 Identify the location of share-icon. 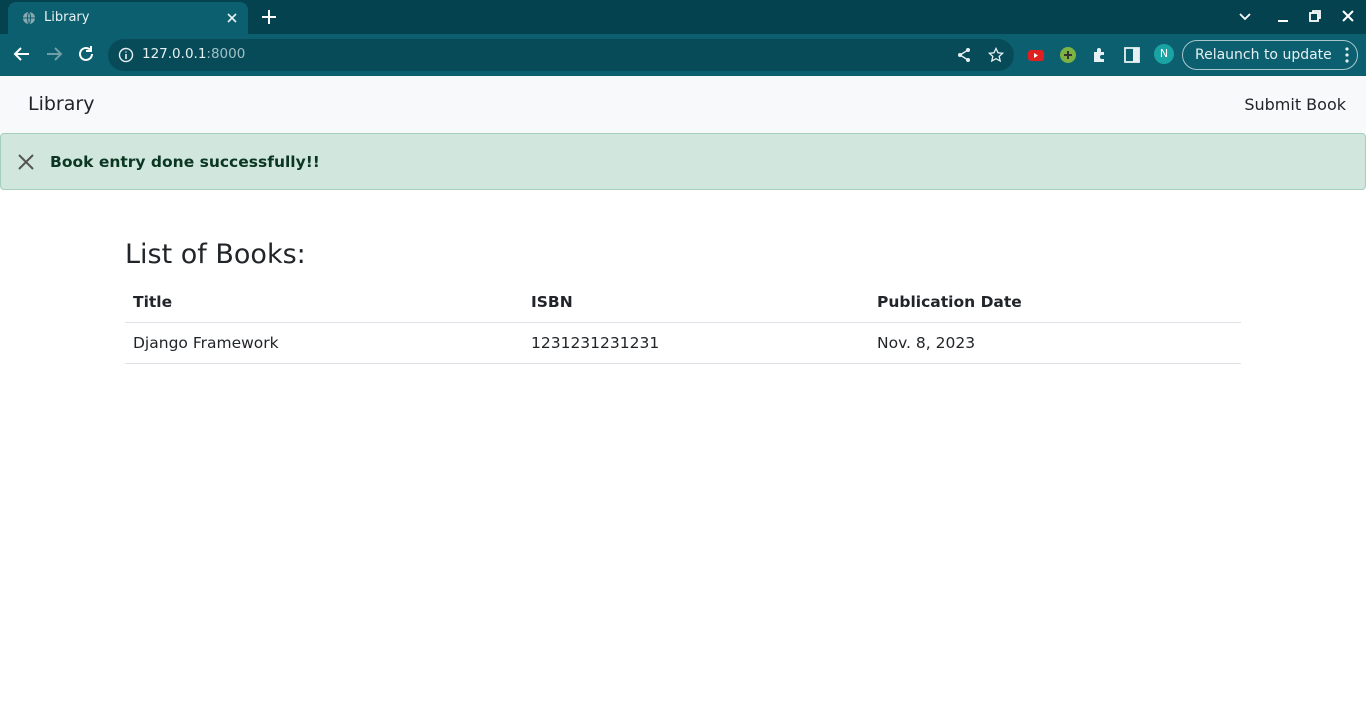
(964, 55).